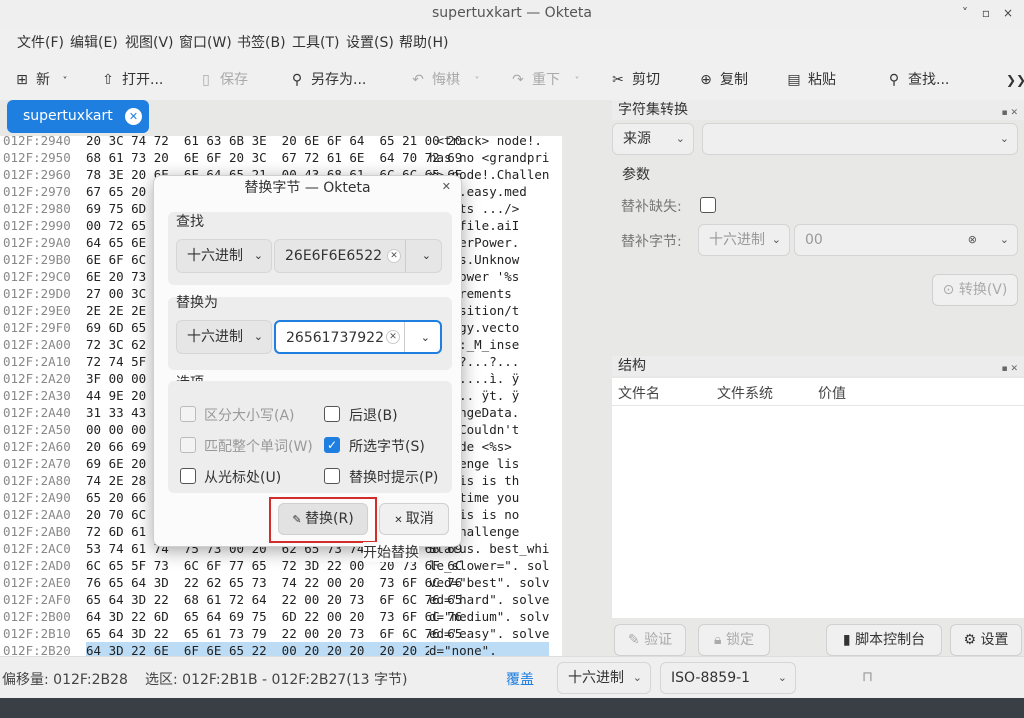  Describe the element at coordinates (426, 255) in the screenshot. I see `chevron-down-icon: ⌄` at that location.